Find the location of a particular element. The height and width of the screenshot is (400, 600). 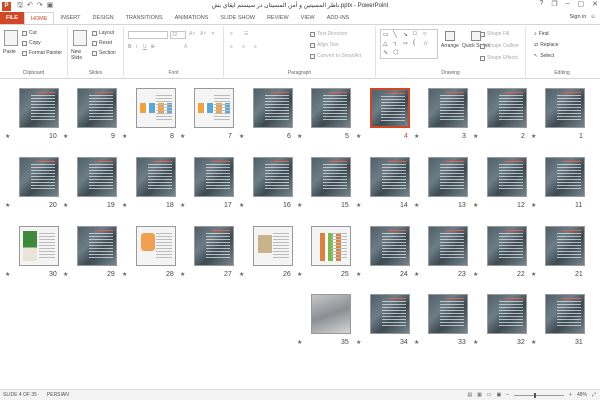

brace-shape-icon: { is located at coordinates (414, 43).